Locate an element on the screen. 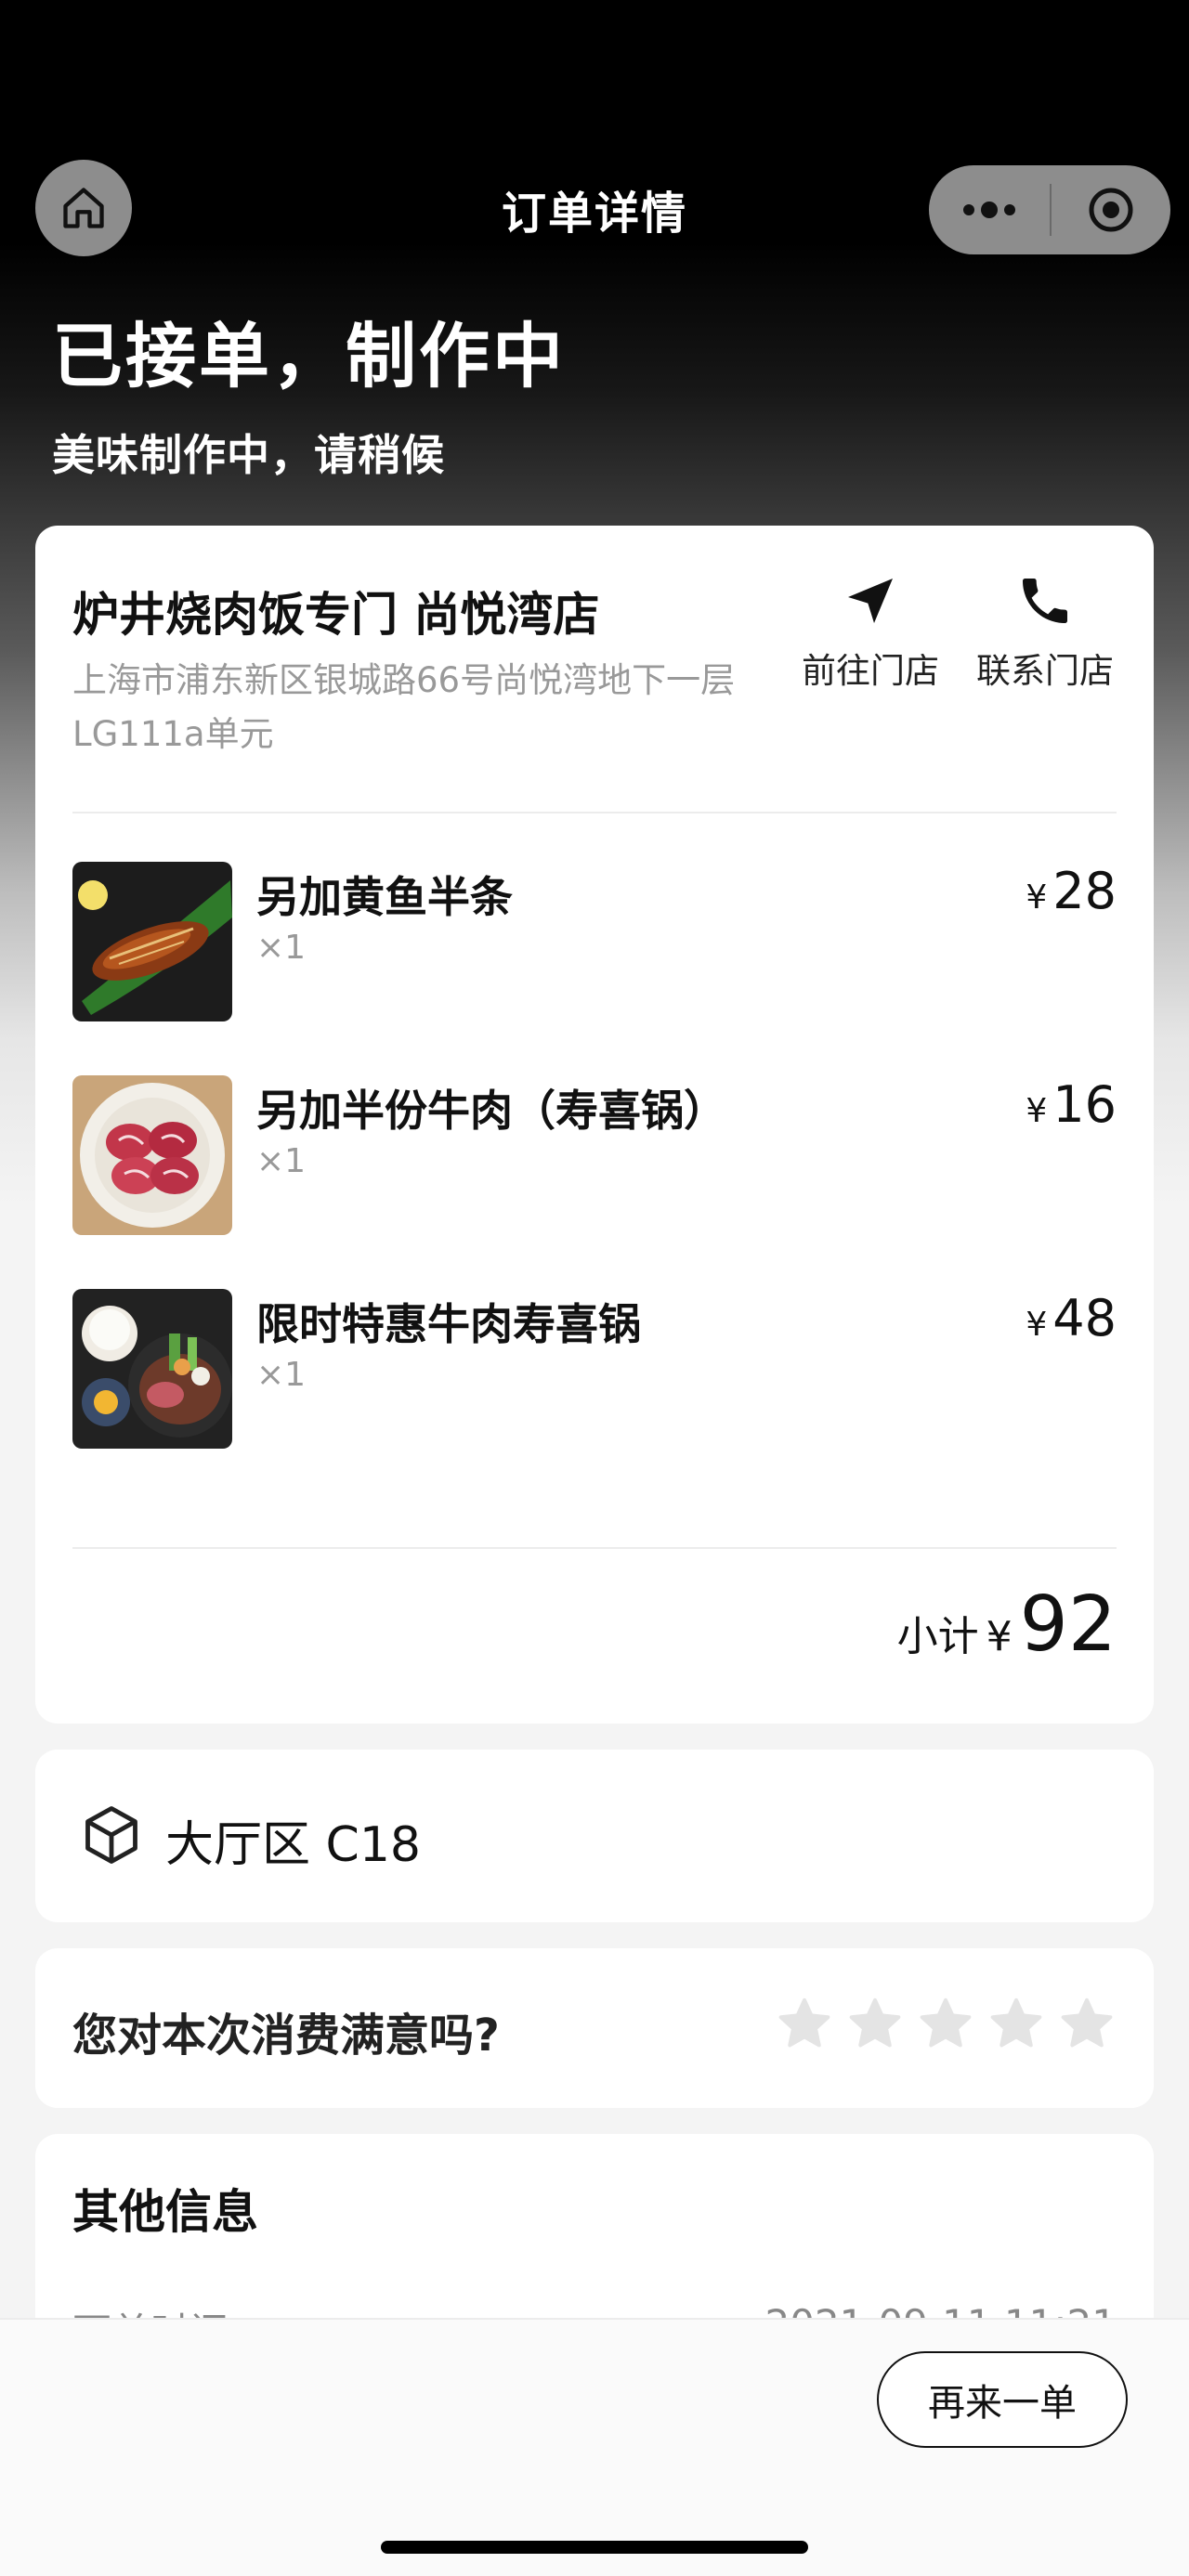 The image size is (1189, 2576). item-thumbnail-fish is located at coordinates (152, 942).